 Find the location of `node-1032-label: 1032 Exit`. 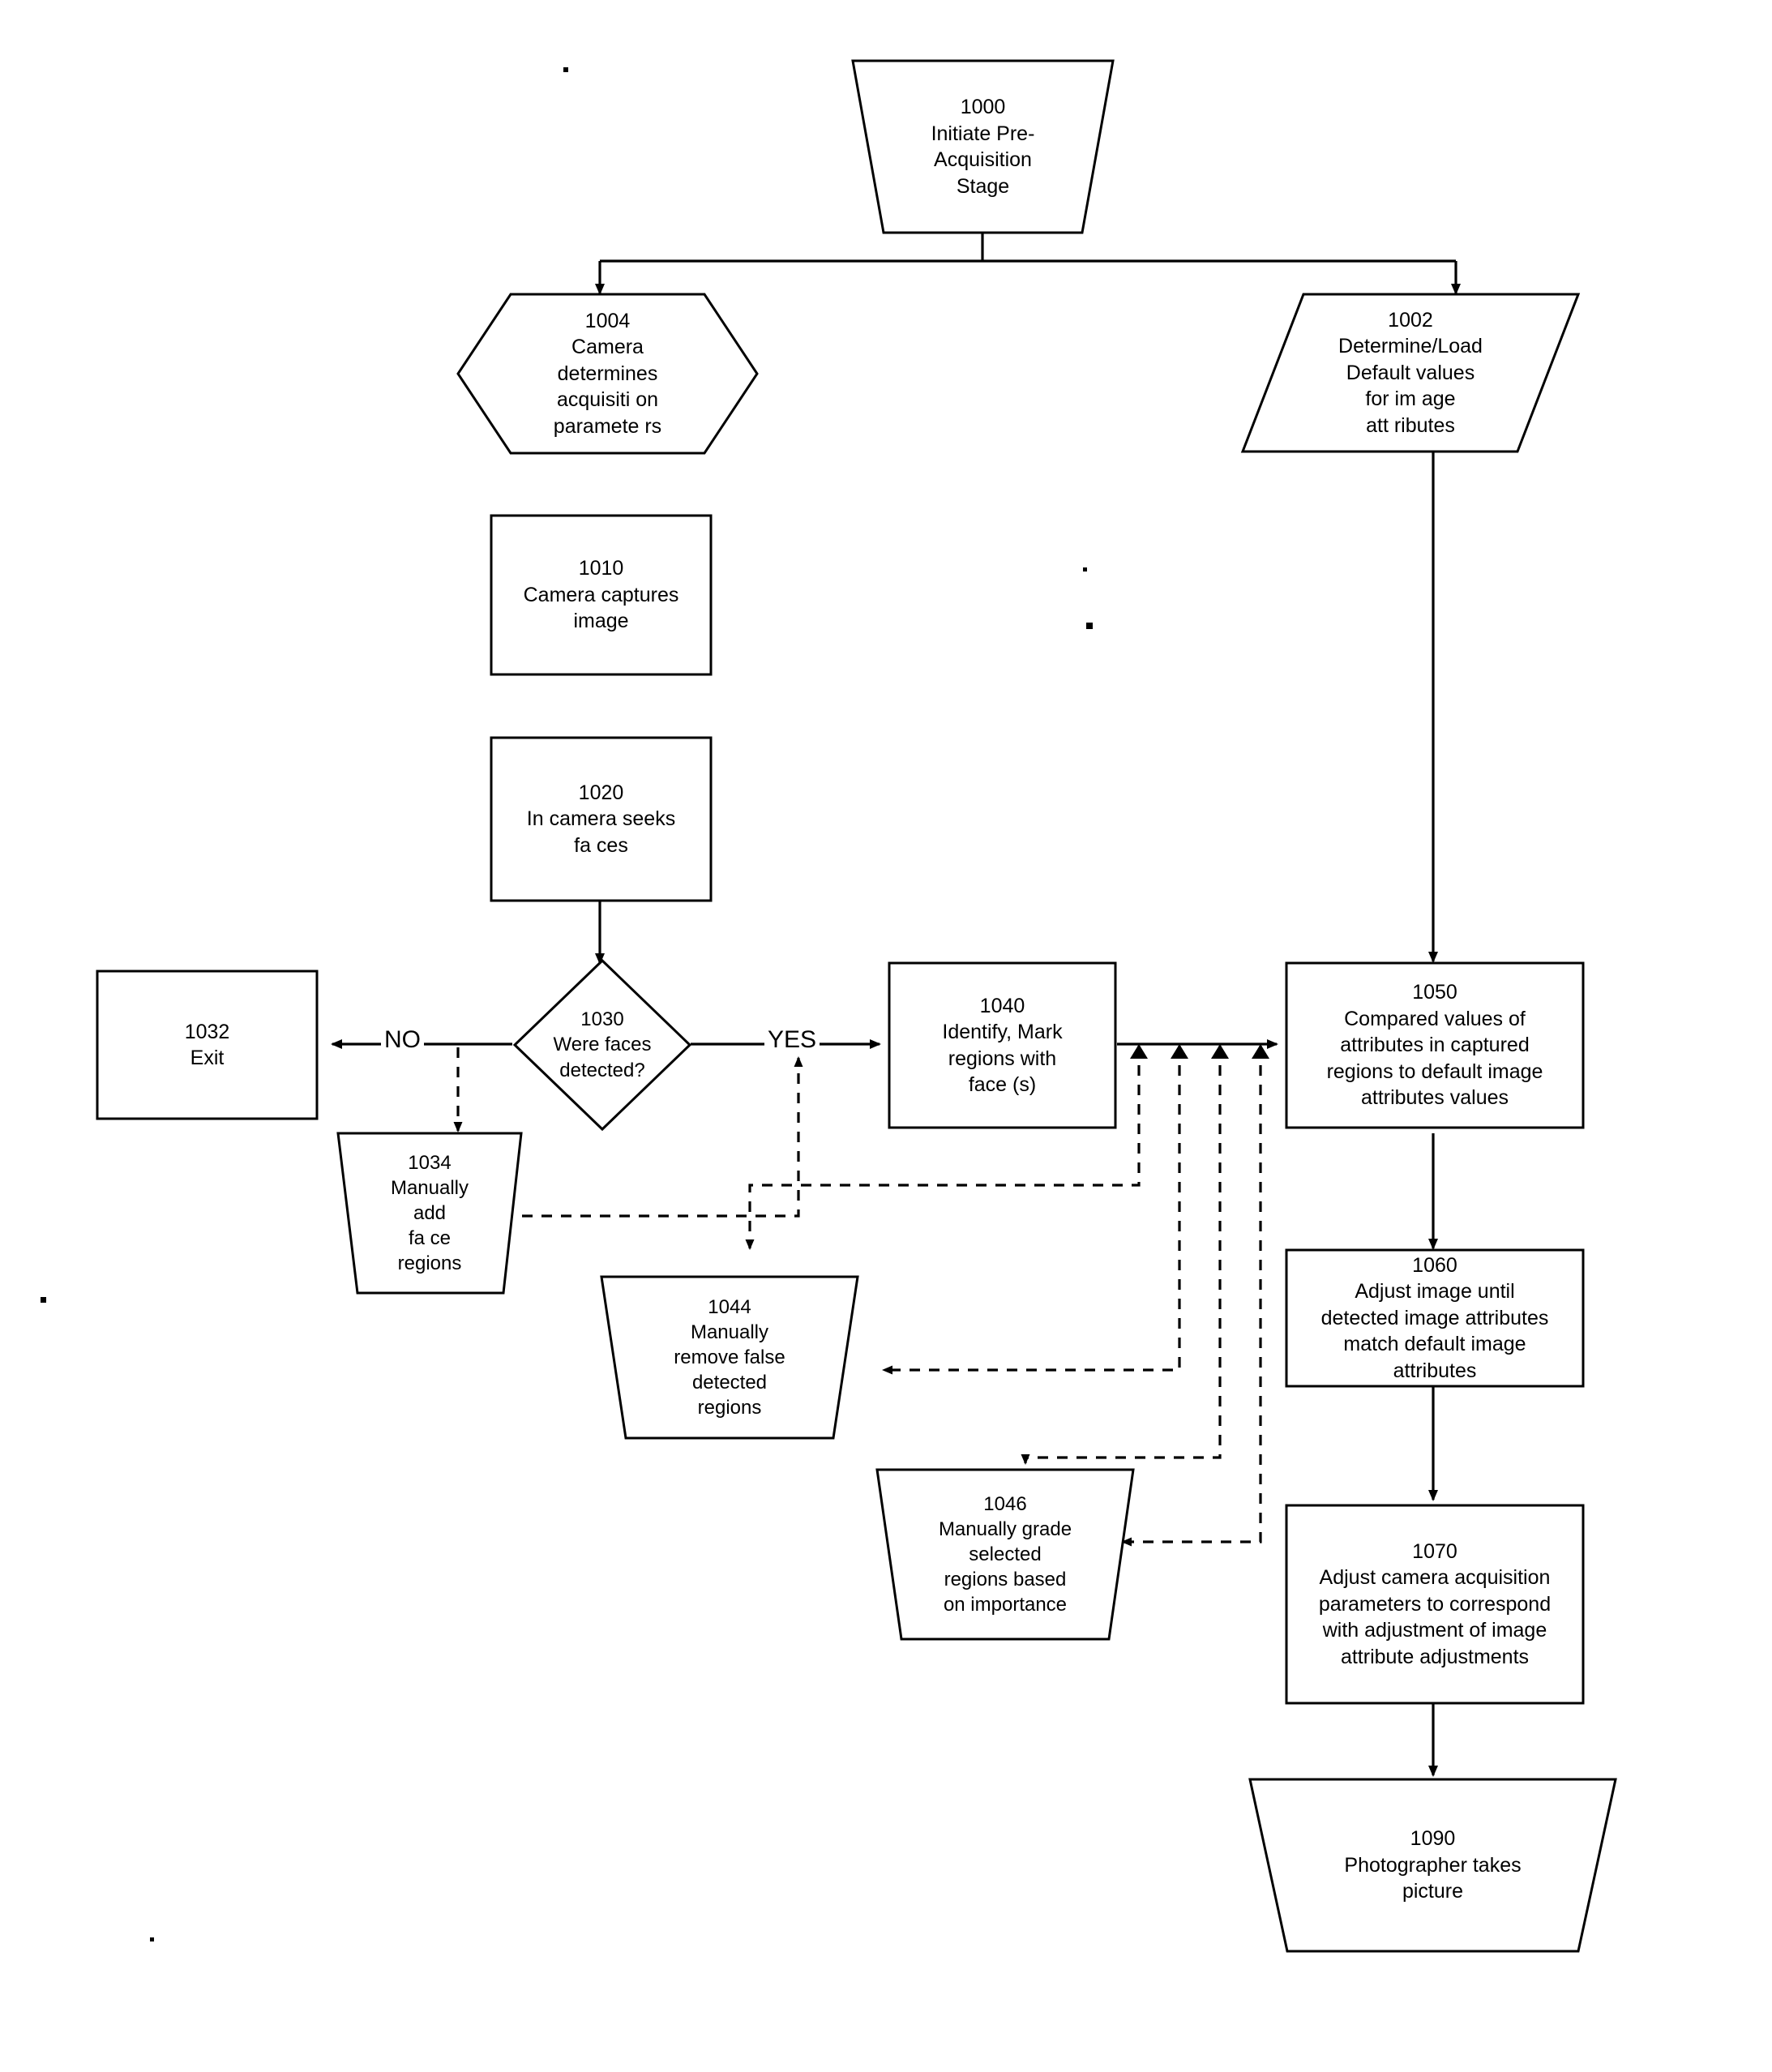

node-1032-label: 1032 Exit is located at coordinates (207, 1045).